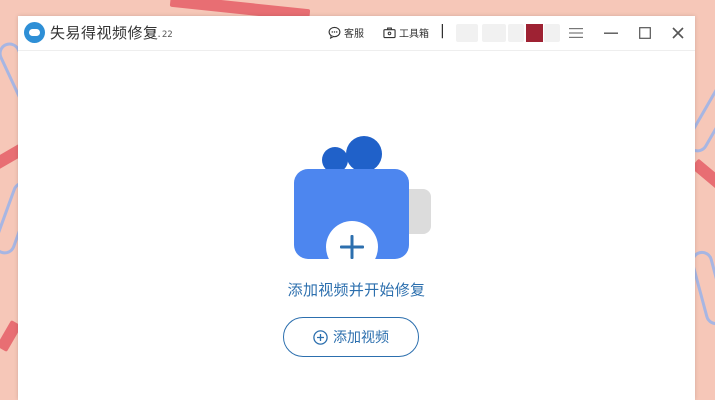  Describe the element at coordinates (34, 32) in the screenshot. I see `app-logo-icon` at that location.